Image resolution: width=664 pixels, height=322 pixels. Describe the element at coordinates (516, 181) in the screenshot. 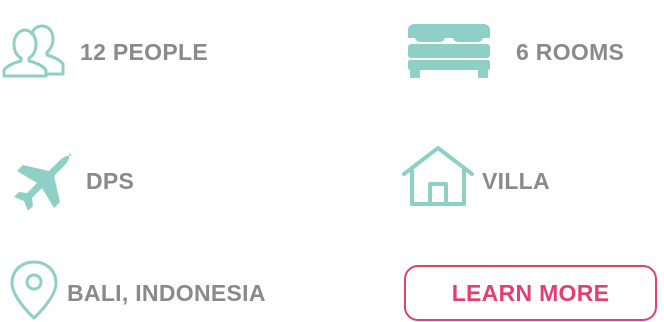

I see `property-type-label: VILLA` at that location.